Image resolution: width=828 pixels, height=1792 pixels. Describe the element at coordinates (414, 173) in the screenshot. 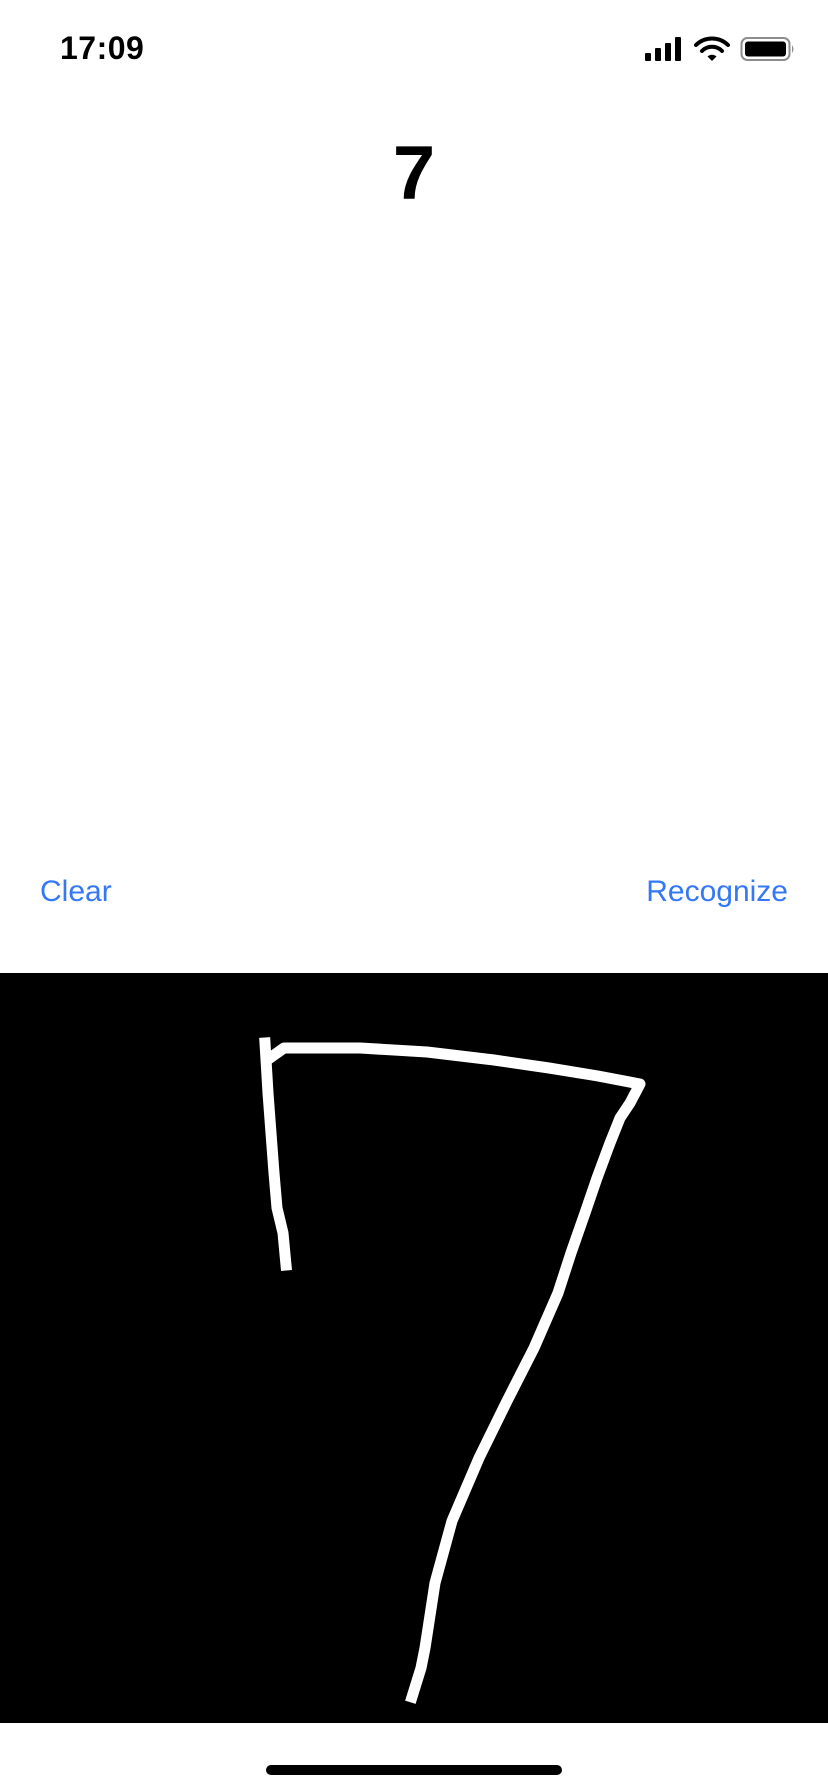

I see `recognized-digit-label: 7` at that location.